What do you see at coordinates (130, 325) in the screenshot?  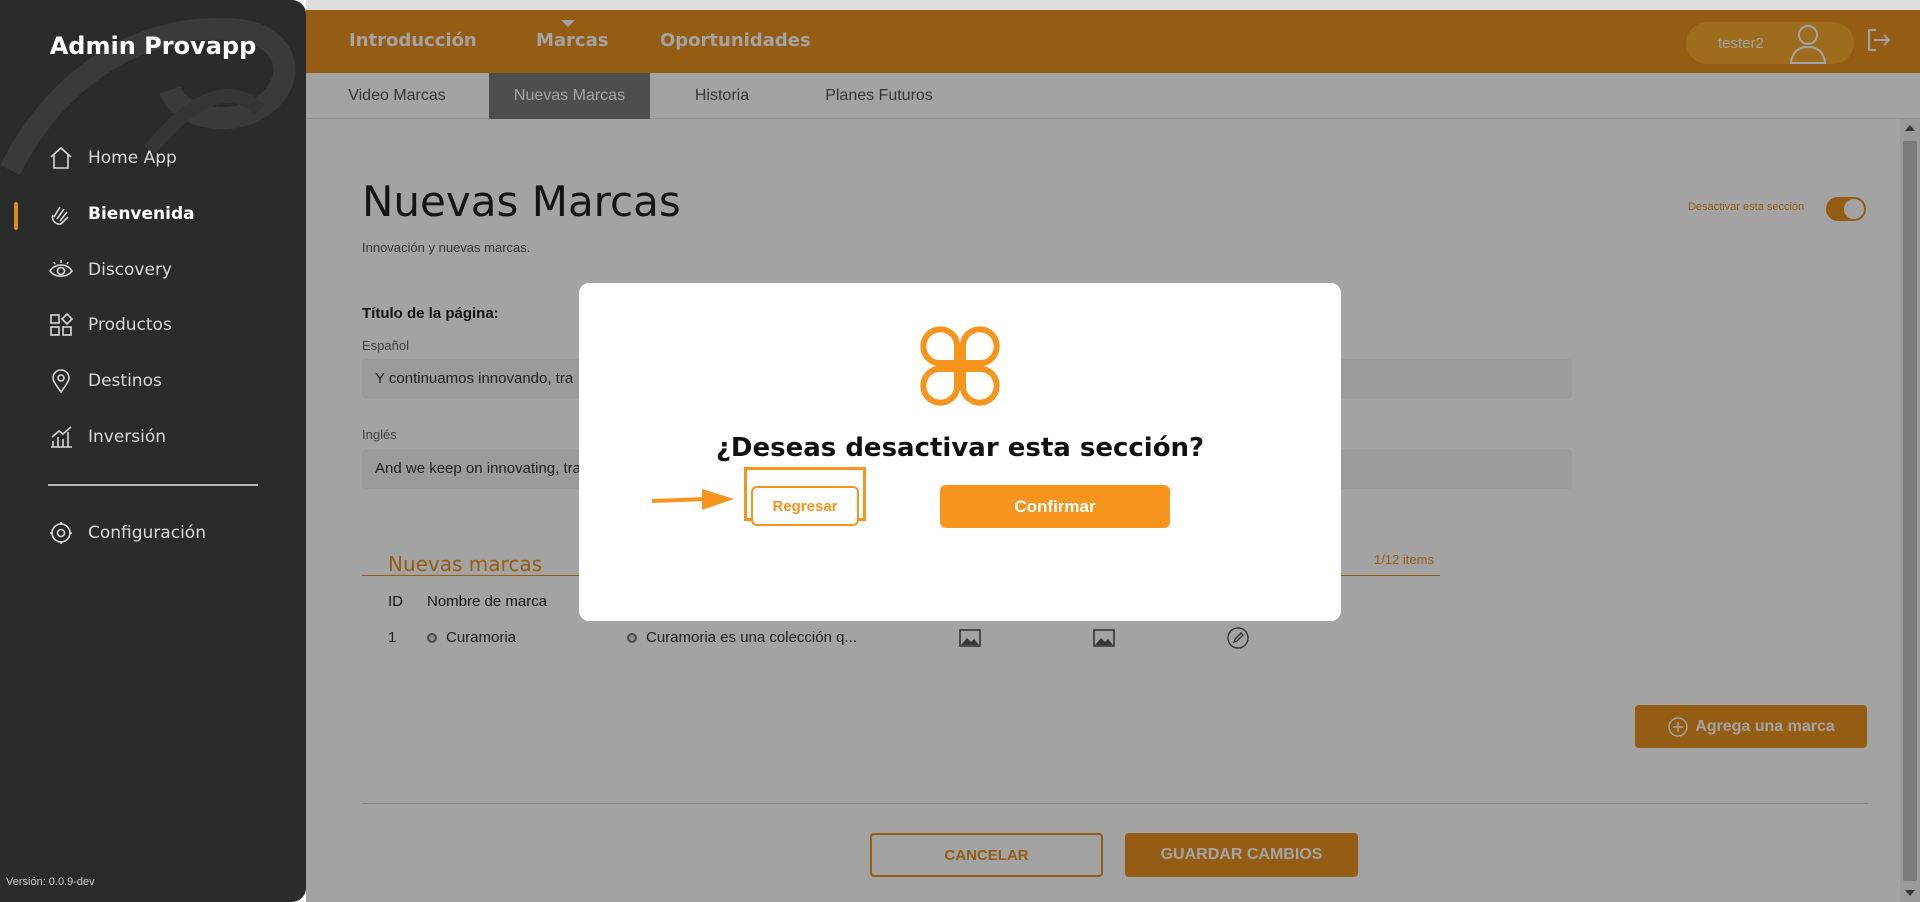 I see `sidebar-item-label: Productos` at bounding box center [130, 325].